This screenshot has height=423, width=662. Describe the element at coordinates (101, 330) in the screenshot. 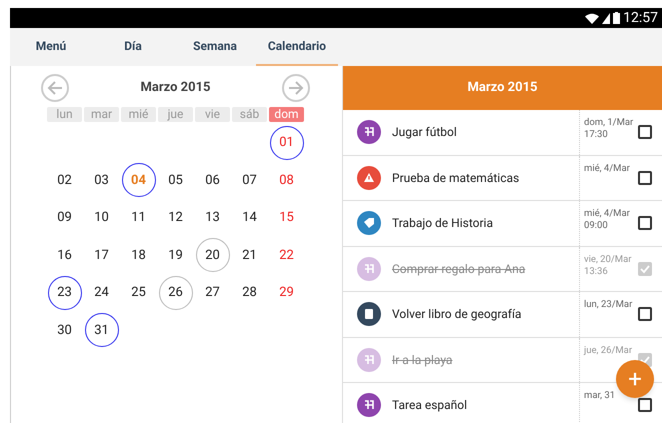

I see `calendar-day: 31` at that location.